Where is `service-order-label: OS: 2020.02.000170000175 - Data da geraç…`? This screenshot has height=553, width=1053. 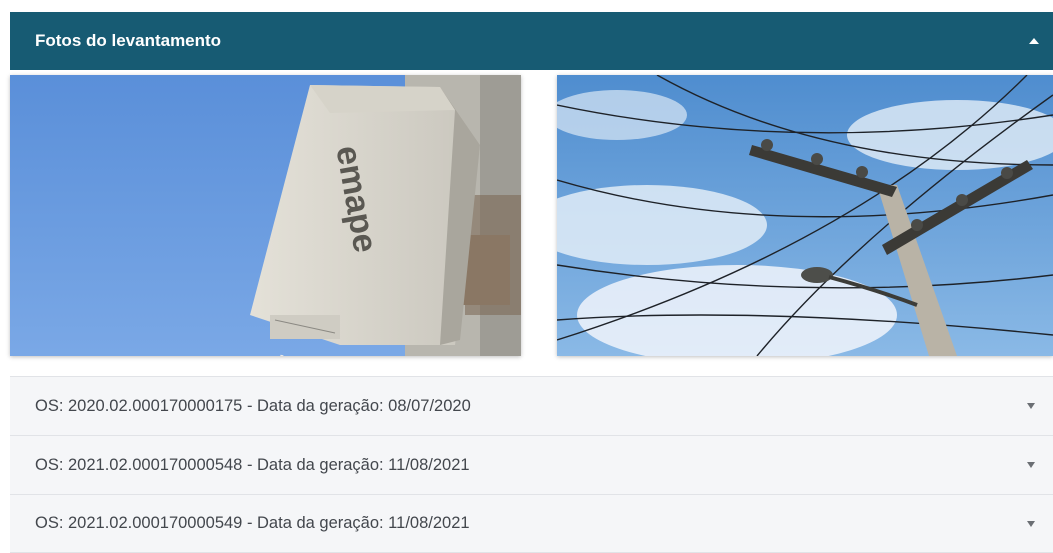 service-order-label: OS: 2020.02.000170000175 - Data da geraç… is located at coordinates (253, 405).